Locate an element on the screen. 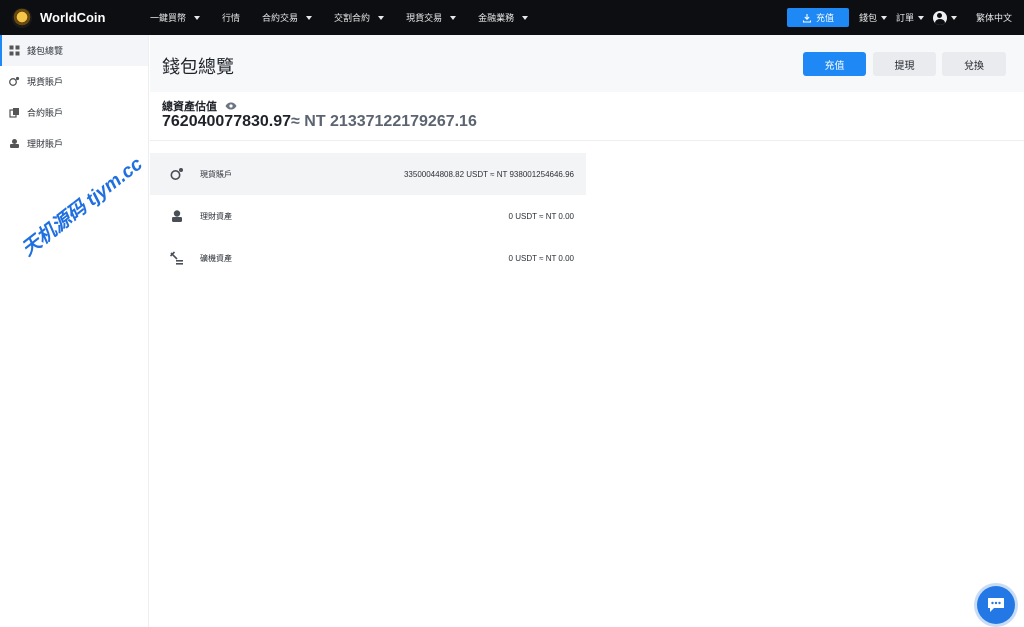 This screenshot has width=1024, height=627. nav-label: 一鍵買幣 is located at coordinates (168, 18).